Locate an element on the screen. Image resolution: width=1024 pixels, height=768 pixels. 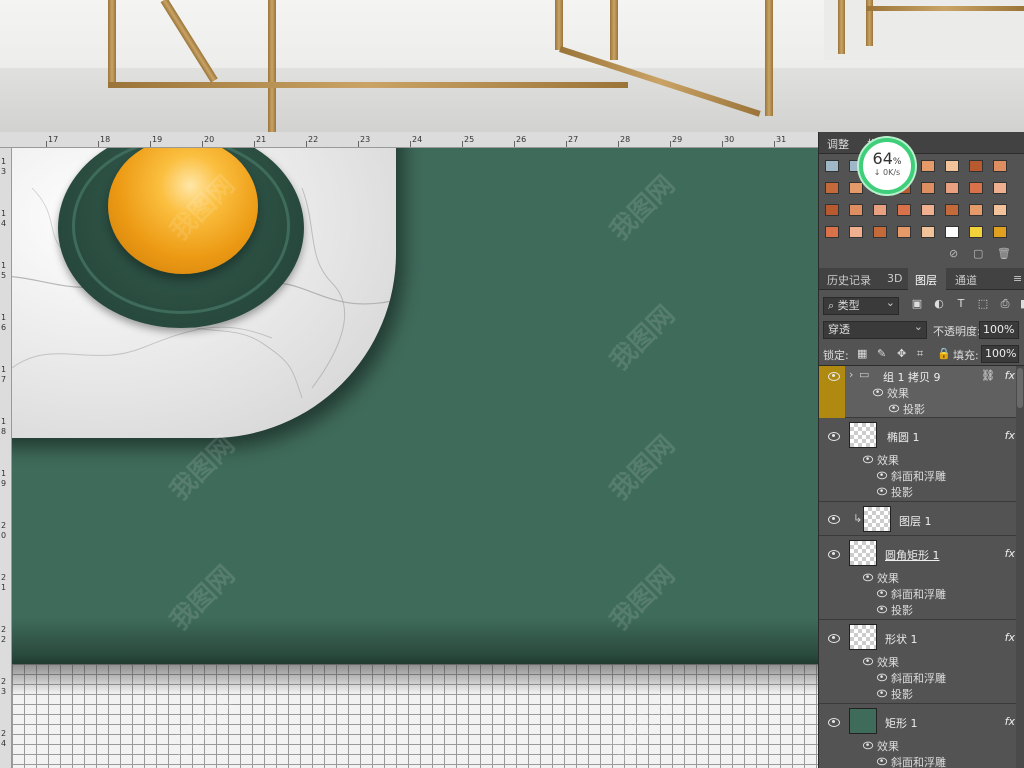
layers-list: › ▭ 组 1 拷贝 9 ⛓ fx 效果 投影 椭圆 1 fx 效果 斜面和浮雕 is located at coordinates (921, 567).